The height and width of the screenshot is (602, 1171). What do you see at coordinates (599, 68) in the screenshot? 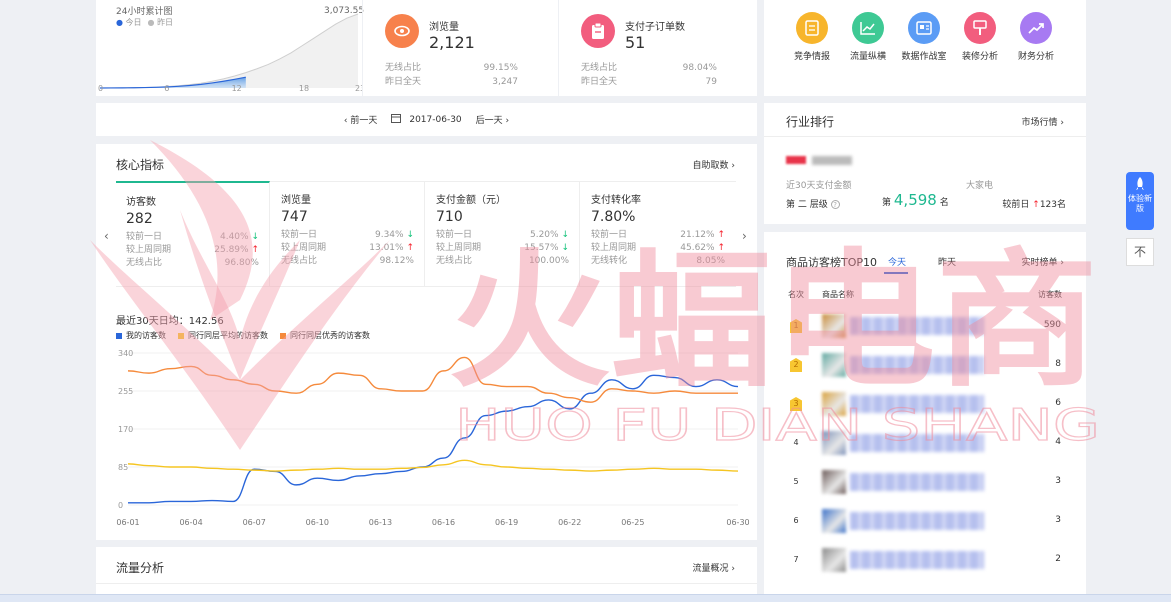
I see `suborder-row1-label: 无线占比` at bounding box center [599, 68].